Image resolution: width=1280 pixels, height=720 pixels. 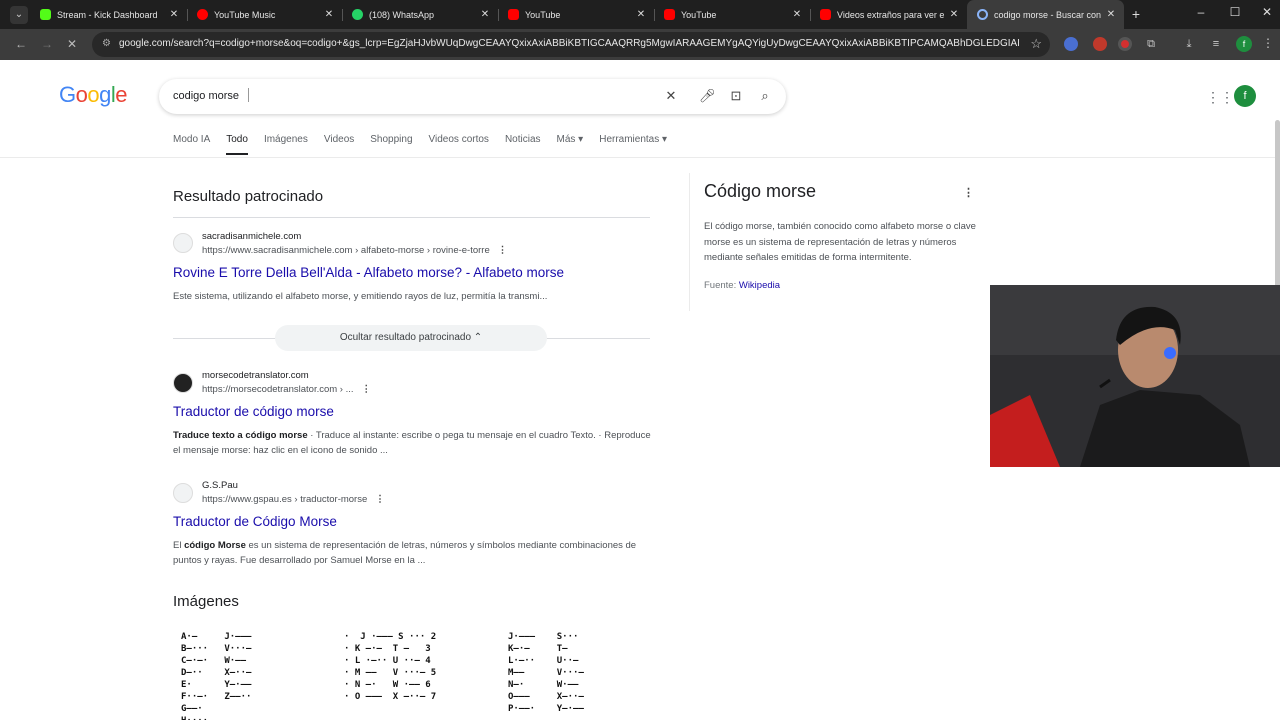 What do you see at coordinates (255, 521) in the screenshot?
I see `result-link: Traductor de Código Morse` at bounding box center [255, 521].